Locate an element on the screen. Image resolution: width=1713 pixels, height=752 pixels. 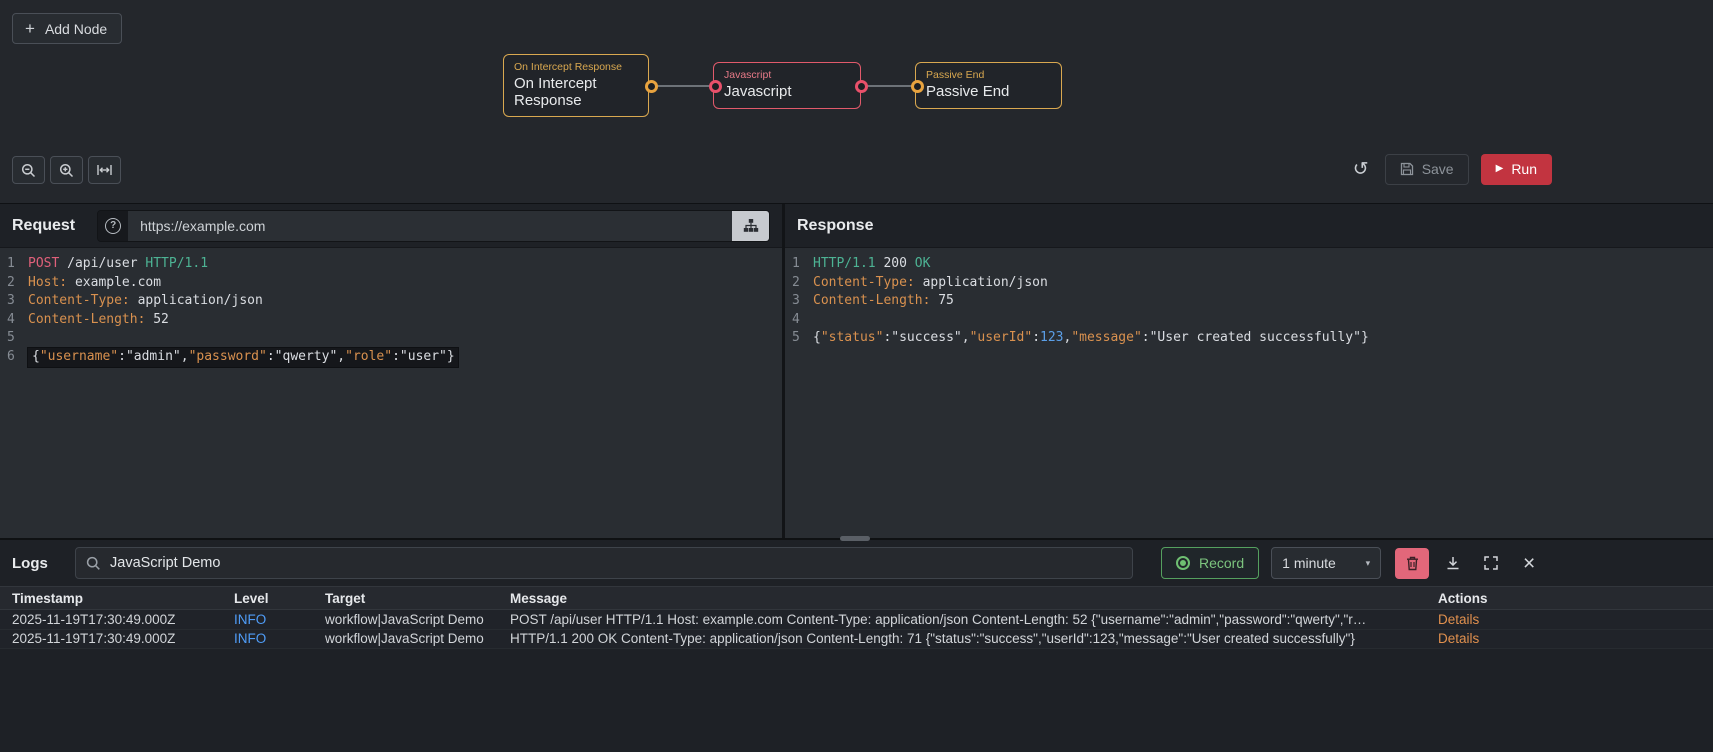
save-label: Save is located at coordinates (1437, 169).